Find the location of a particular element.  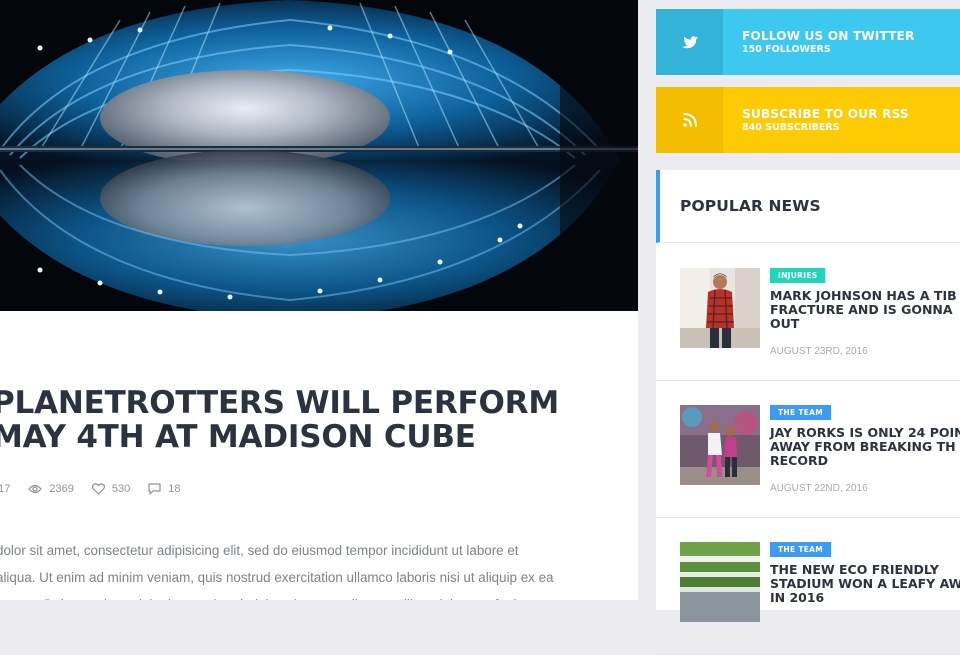

twitter-bird-icon is located at coordinates (689, 41).